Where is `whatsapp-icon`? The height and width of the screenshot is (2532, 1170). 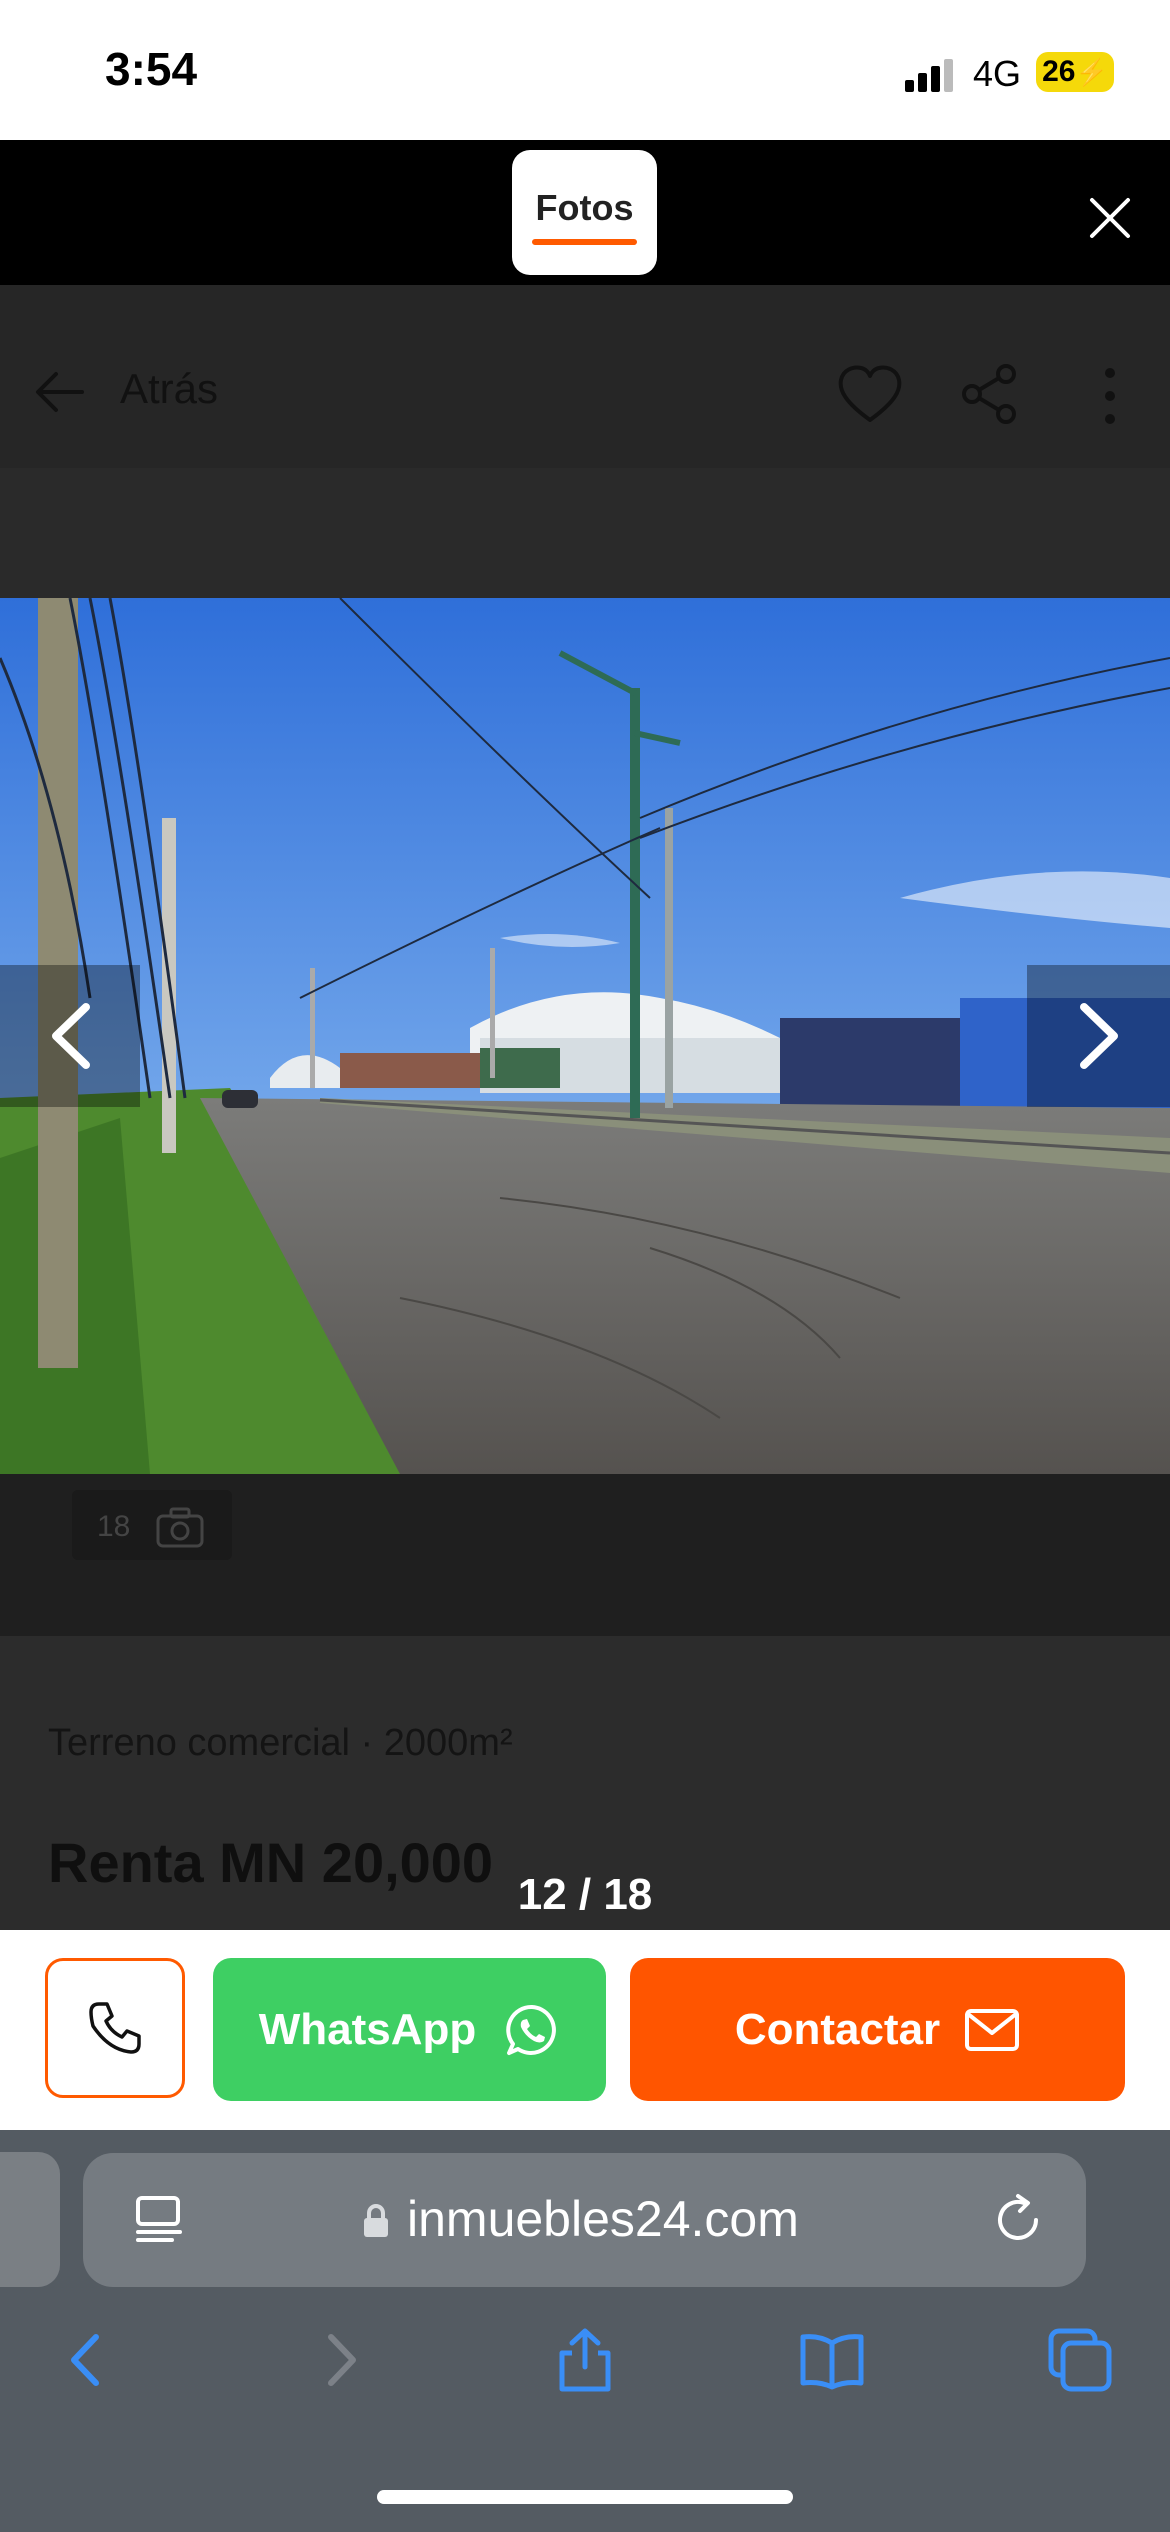 whatsapp-icon is located at coordinates (531, 2029).